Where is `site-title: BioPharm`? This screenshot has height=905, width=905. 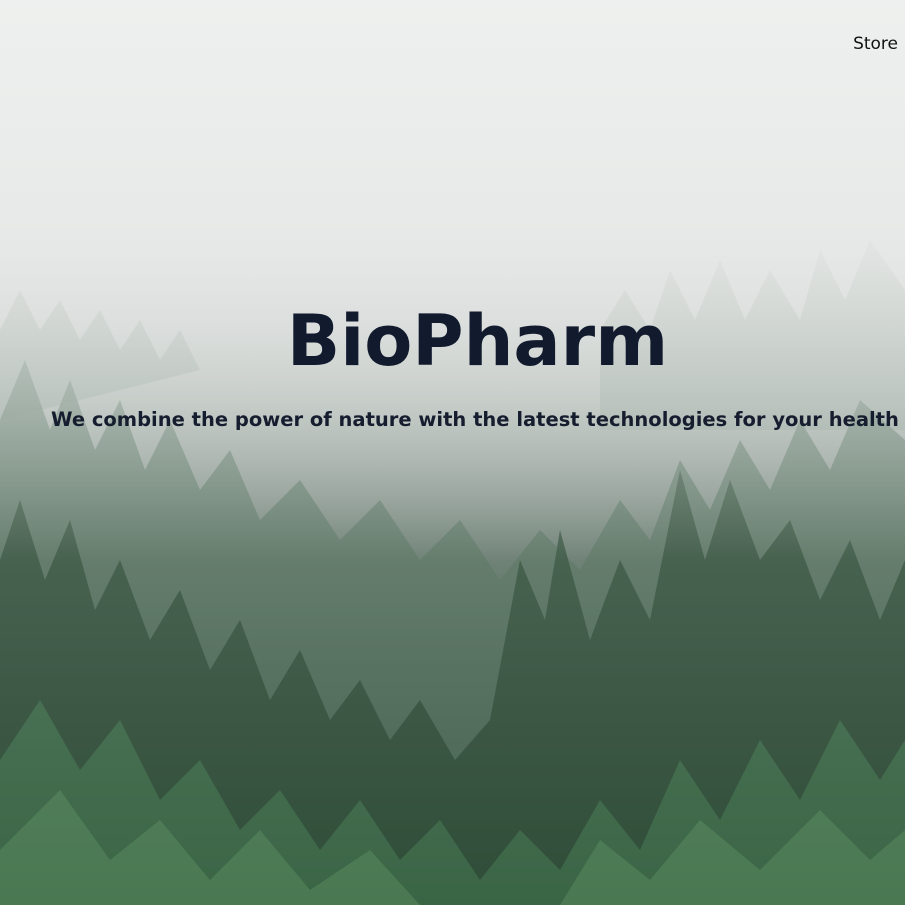 site-title: BioPharm is located at coordinates (477, 341).